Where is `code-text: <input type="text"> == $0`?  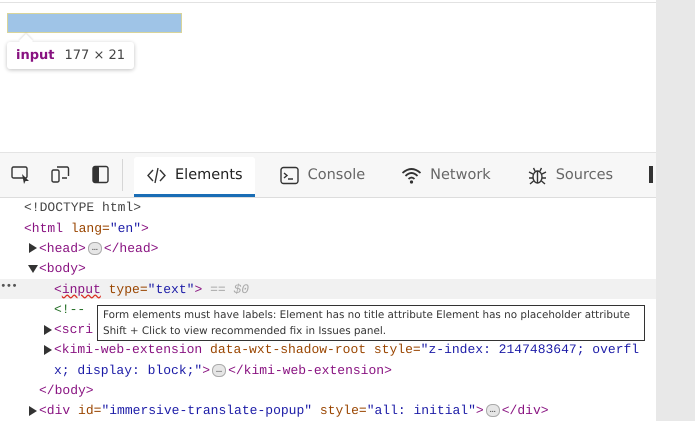
code-text: <input type="text"> == $0 is located at coordinates (152, 289).